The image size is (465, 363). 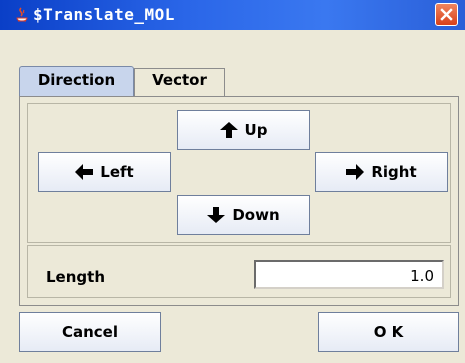 I want to click on right-button: Right, so click(x=381, y=172).